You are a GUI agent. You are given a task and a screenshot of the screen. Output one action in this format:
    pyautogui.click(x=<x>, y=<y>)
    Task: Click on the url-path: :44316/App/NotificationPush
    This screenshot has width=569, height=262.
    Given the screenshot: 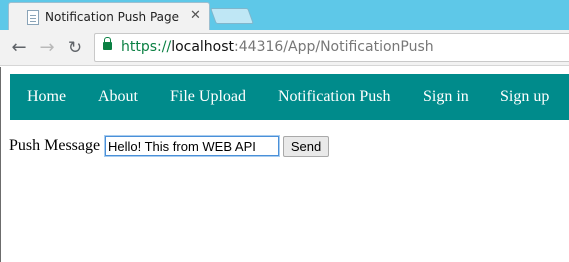 What is the action you would take?
    pyautogui.click(x=334, y=47)
    